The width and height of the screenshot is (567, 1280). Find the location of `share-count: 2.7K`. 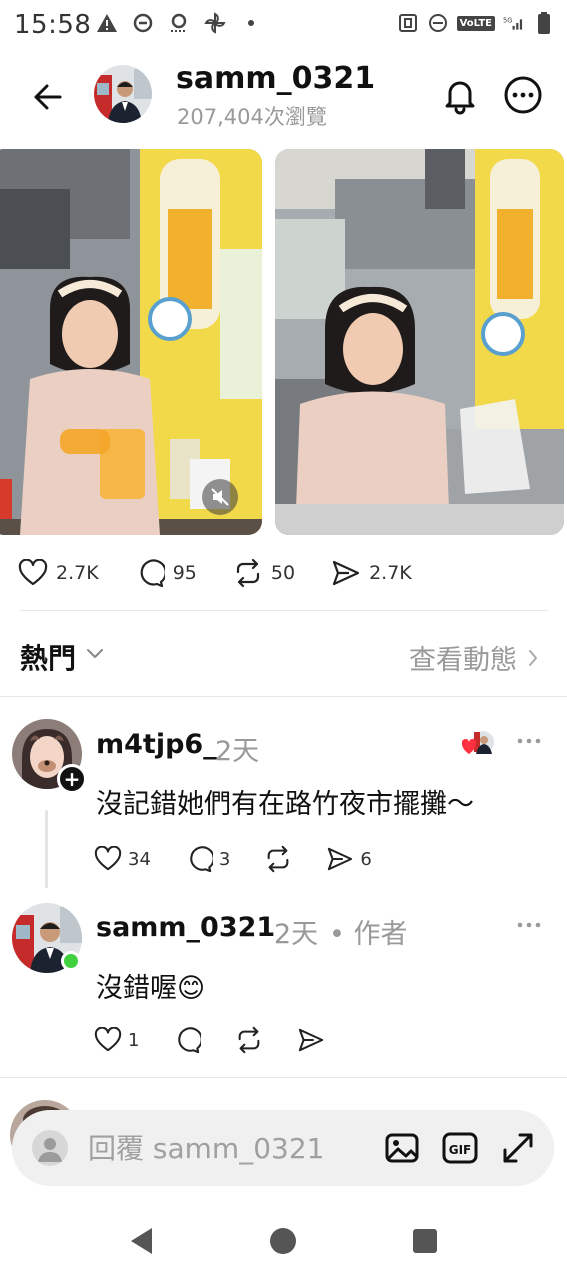

share-count: 2.7K is located at coordinates (390, 573).